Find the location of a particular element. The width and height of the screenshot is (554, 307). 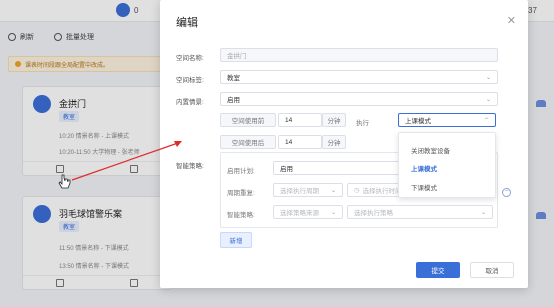

space-tag-value: 教室 is located at coordinates (233, 78).